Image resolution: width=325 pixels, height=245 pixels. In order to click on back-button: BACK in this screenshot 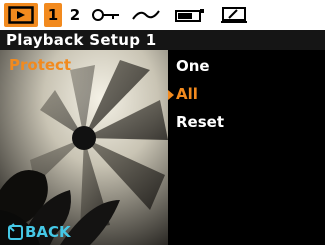, I will do `click(39, 232)`.